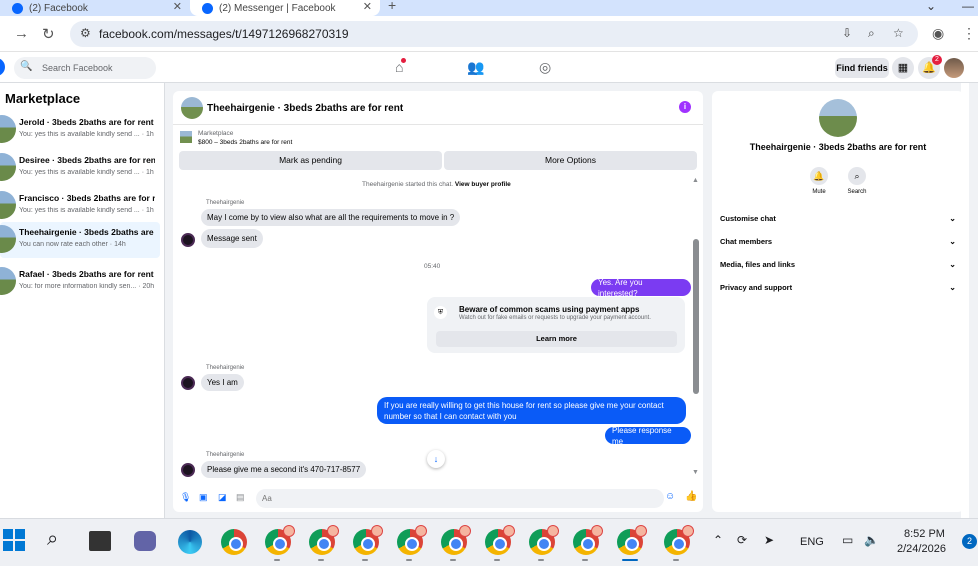 This screenshot has height=566, width=978. What do you see at coordinates (185, 497) in the screenshot?
I see `microphone-icon: 🎙` at bounding box center [185, 497].